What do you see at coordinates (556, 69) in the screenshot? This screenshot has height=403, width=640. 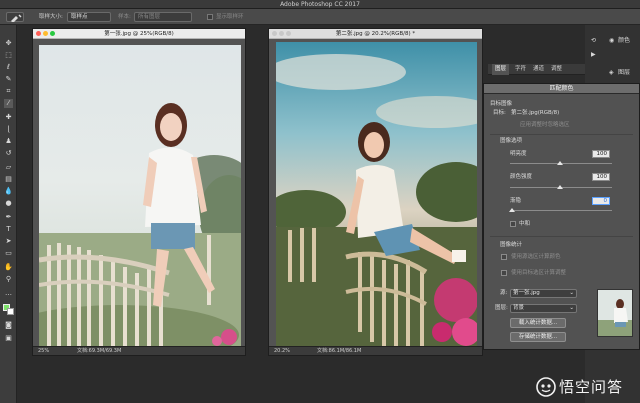 I see `tab-adjustments: 调整` at bounding box center [556, 69].